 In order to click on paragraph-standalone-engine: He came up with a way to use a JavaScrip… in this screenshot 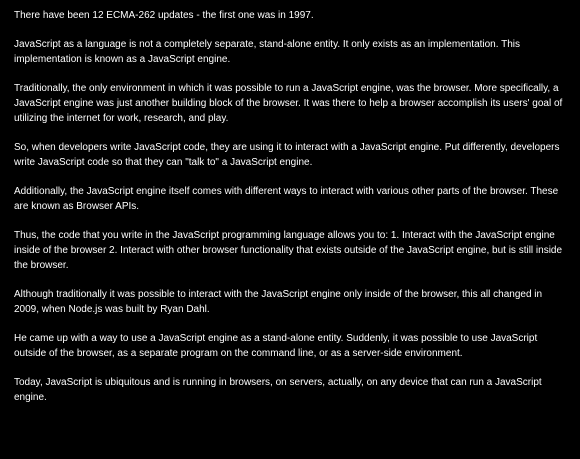, I will do `click(276, 346)`.